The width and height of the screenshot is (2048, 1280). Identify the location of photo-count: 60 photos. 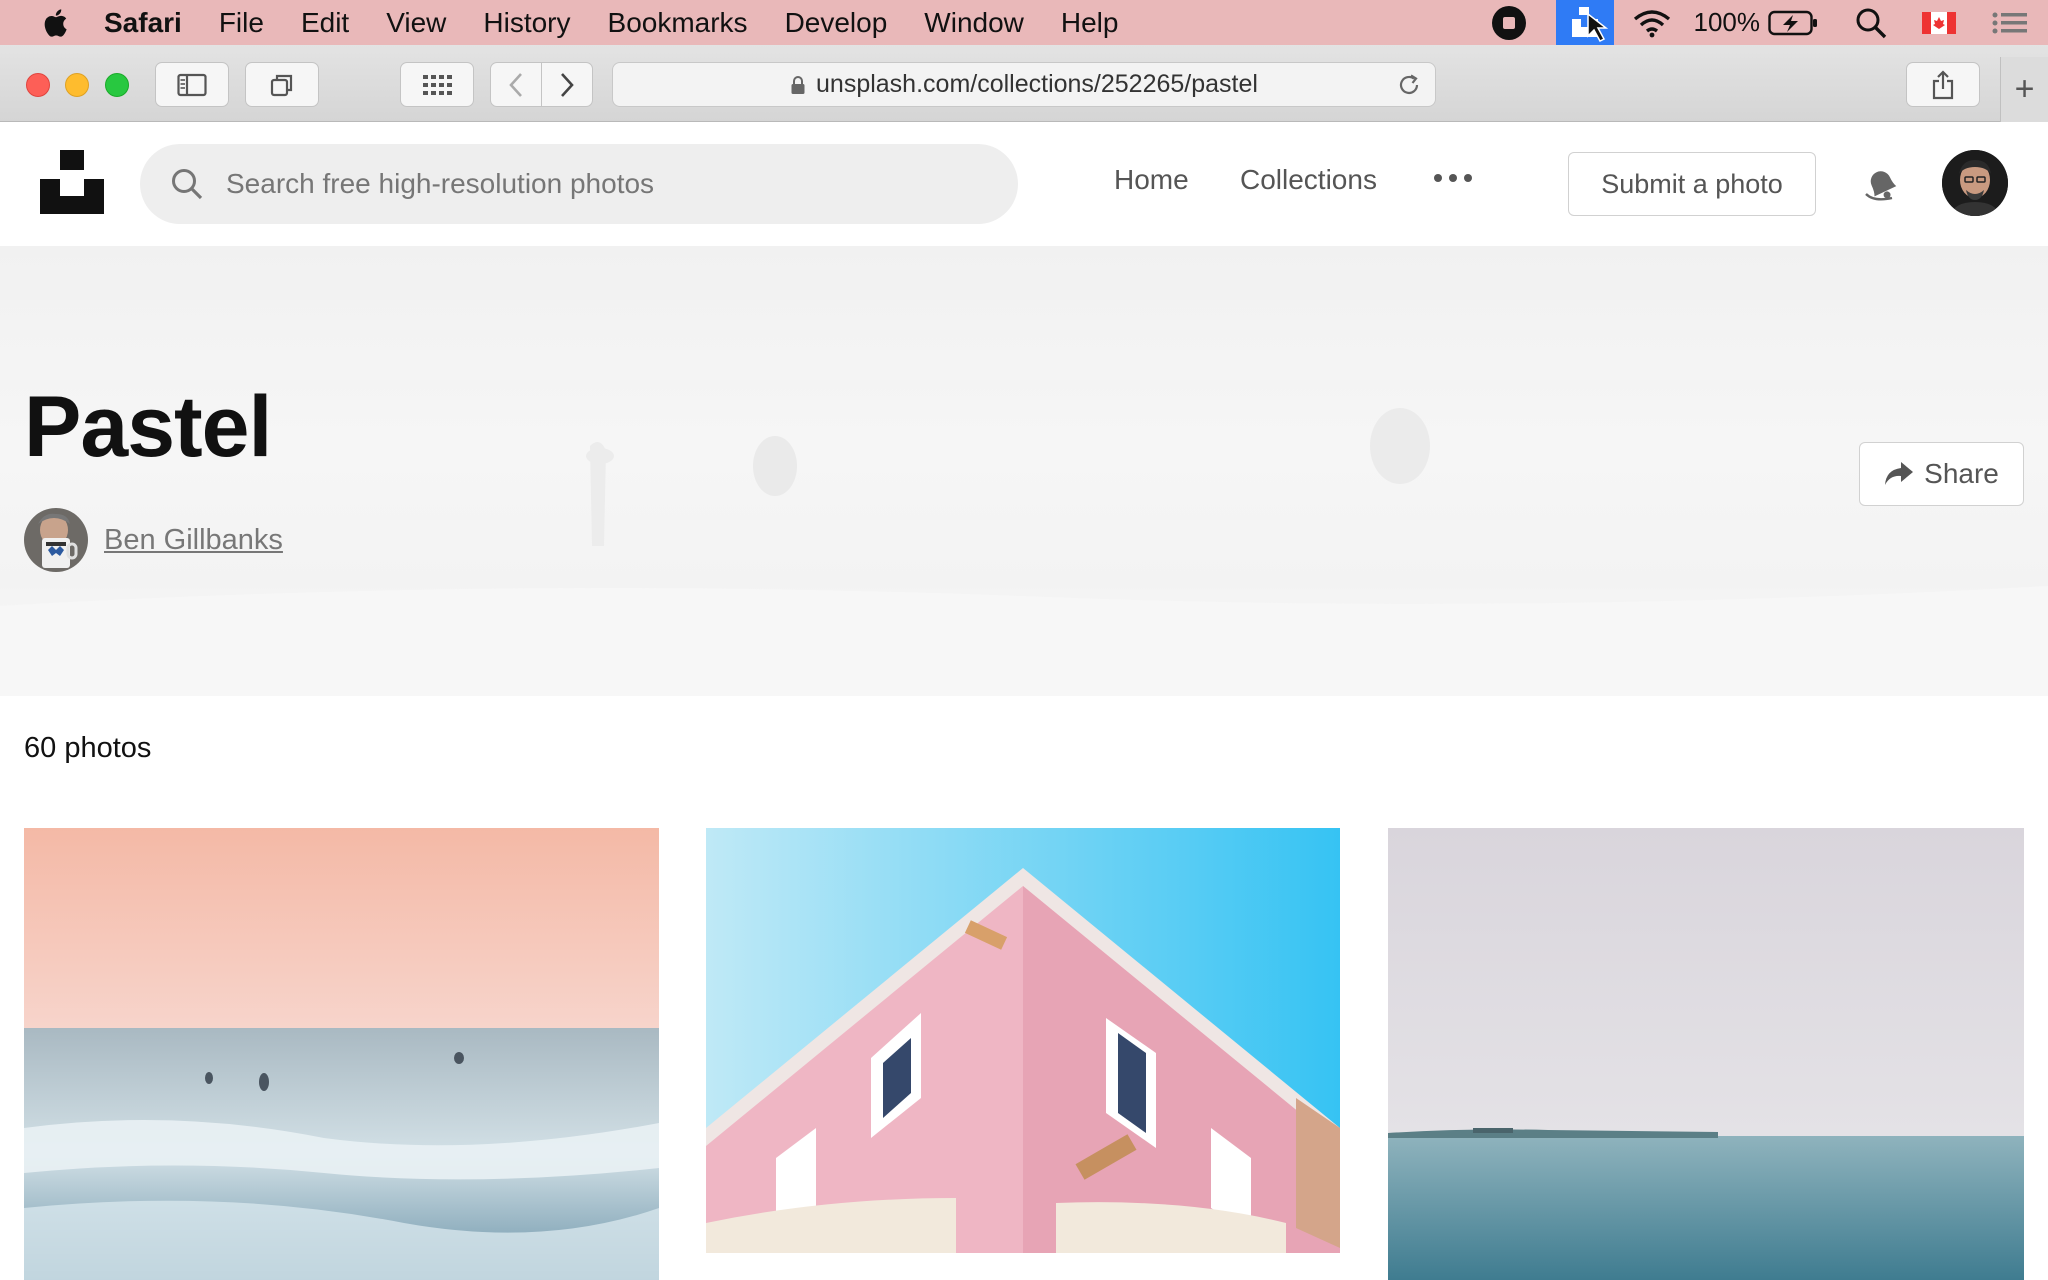
(88, 748).